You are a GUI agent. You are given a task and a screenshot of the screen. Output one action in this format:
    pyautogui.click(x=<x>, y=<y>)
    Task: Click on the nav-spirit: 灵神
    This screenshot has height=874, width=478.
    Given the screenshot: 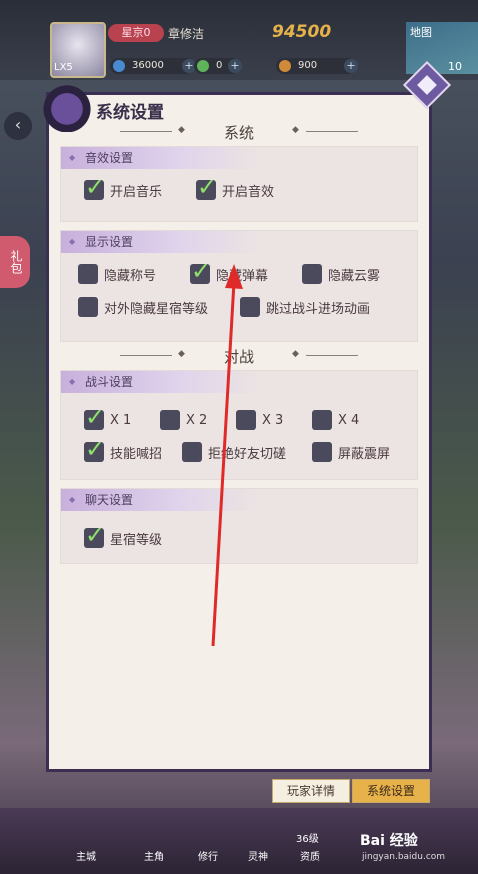 What is the action you would take?
    pyautogui.click(x=258, y=855)
    